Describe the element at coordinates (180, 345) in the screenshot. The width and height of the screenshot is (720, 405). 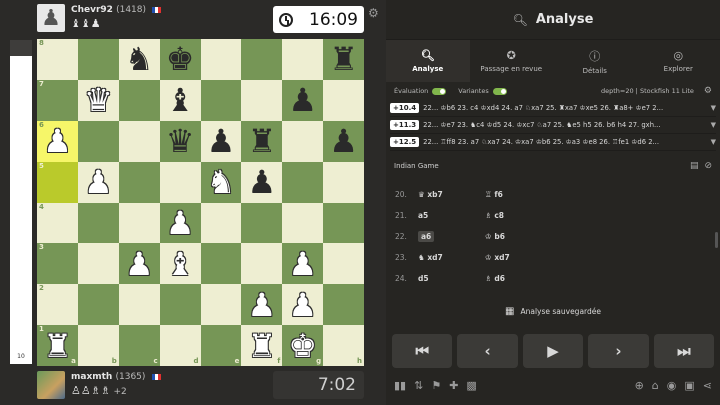
I see `square-d1: d` at that location.